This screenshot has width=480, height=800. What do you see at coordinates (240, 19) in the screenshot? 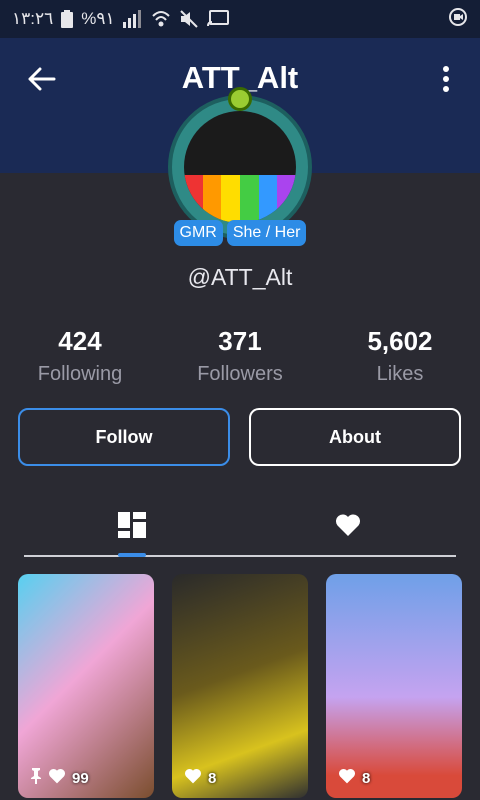
I see `status-bar: ١٣:٢٦ %٩١` at bounding box center [240, 19].